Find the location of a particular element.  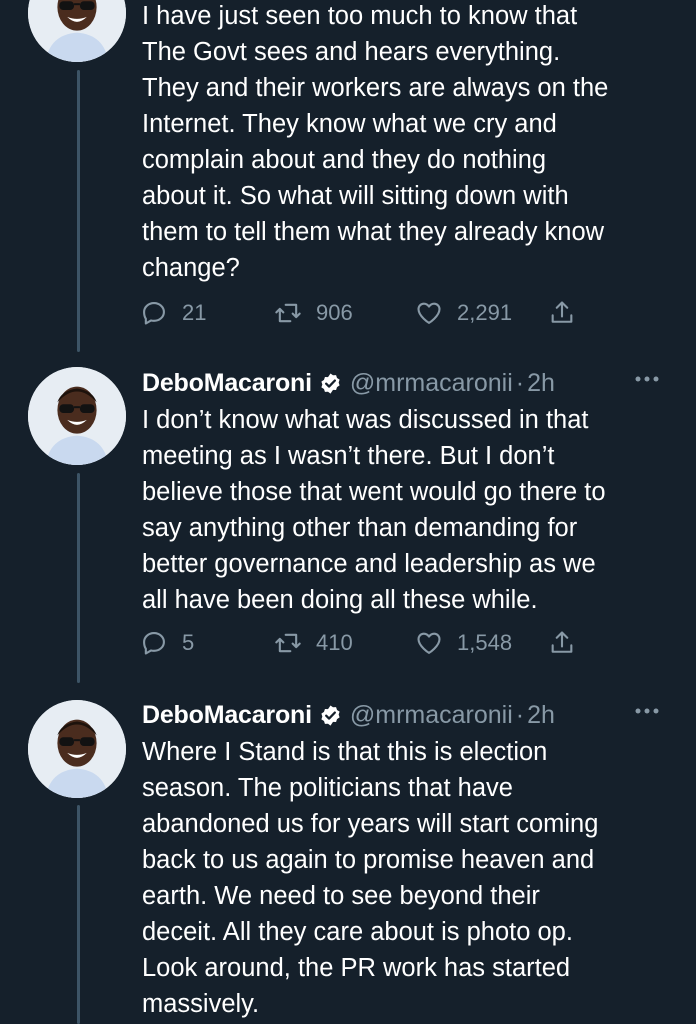

like-button: 2,291 is located at coordinates (463, 313).